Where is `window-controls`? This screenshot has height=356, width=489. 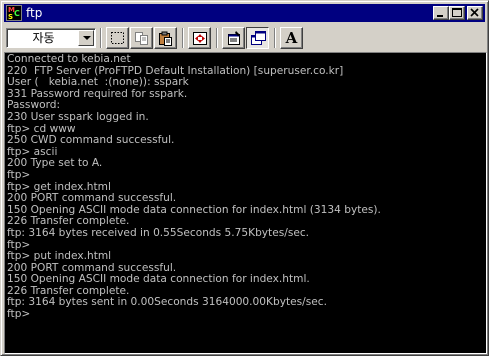 window-controls is located at coordinates (458, 13).